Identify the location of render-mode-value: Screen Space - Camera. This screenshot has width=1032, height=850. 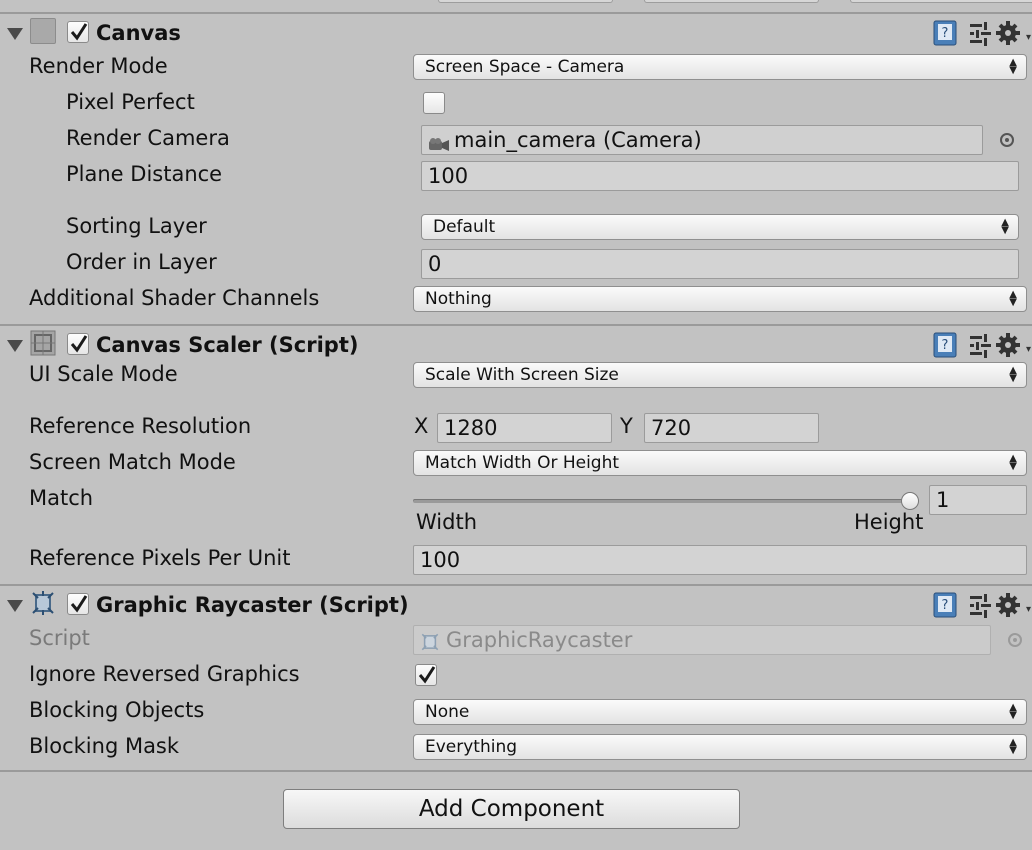
(525, 67).